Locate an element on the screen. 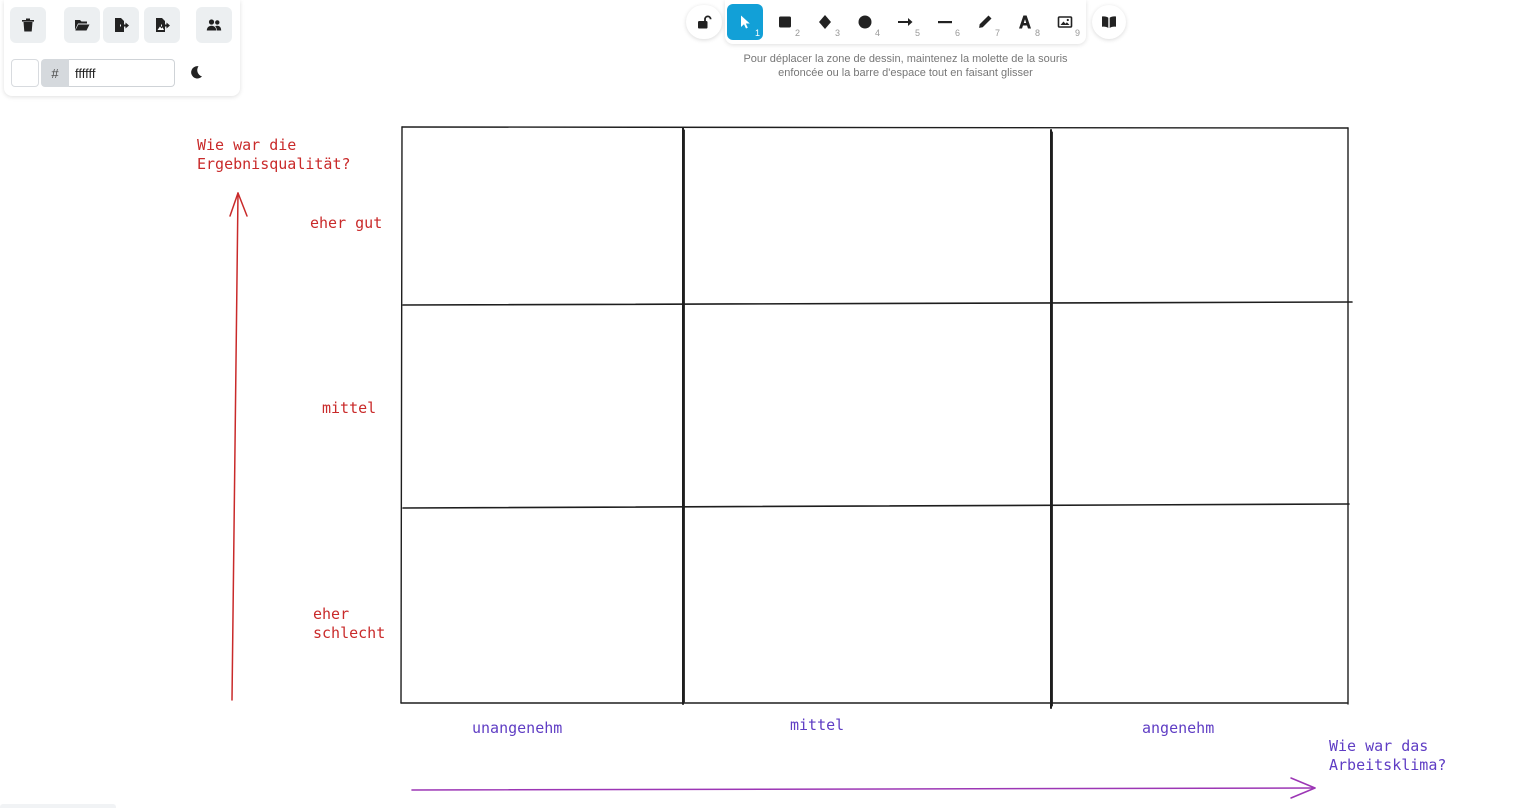  tool-selection: 1 is located at coordinates (745, 22).